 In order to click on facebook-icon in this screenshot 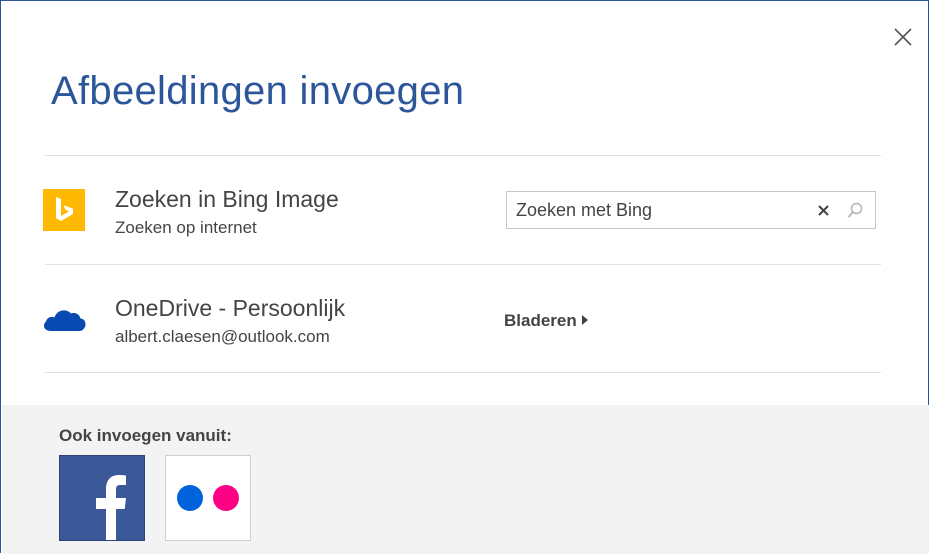, I will do `click(111, 507)`.